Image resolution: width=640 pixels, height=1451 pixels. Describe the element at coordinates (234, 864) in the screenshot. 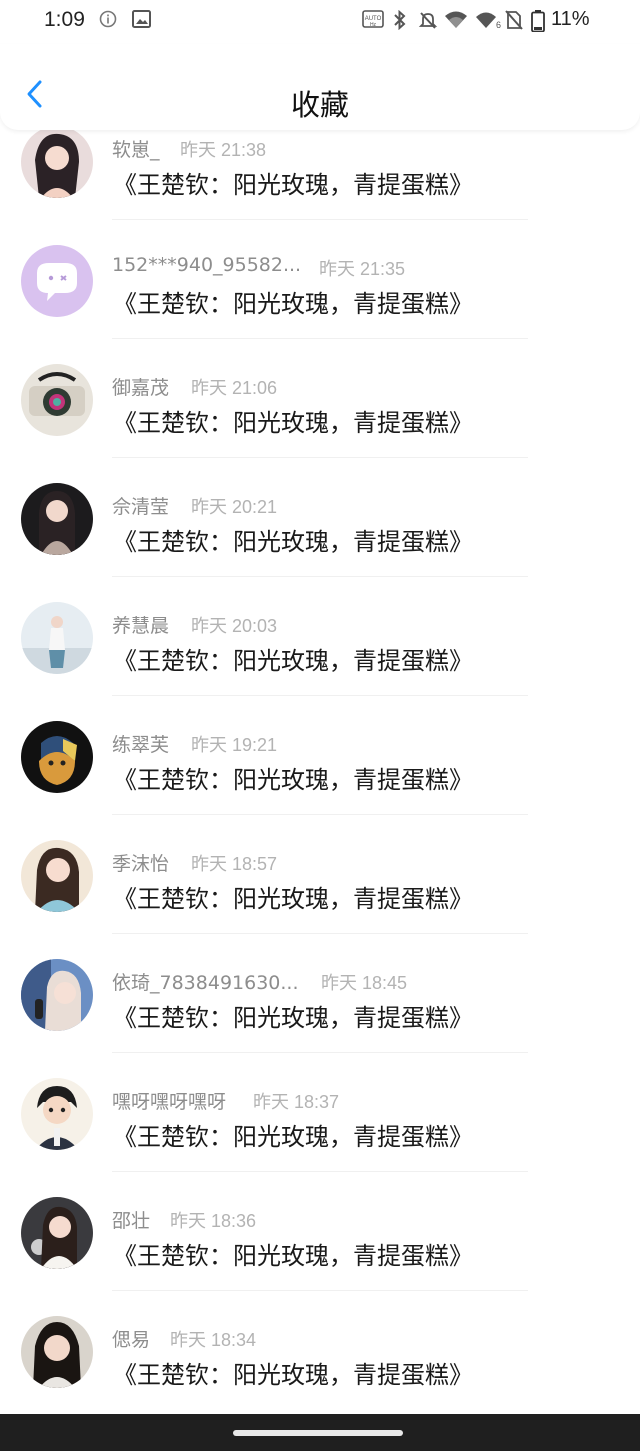

I see `timestamp: 昨天 18:57` at that location.